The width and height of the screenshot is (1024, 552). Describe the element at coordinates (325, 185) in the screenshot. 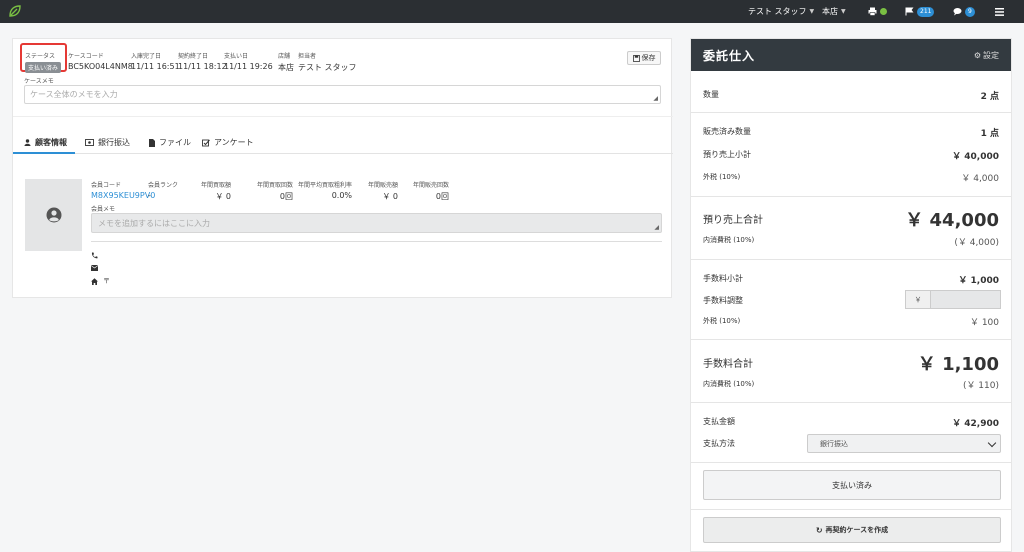

I see `annual-avg-margin-label: 年間平均買取粗利率` at that location.